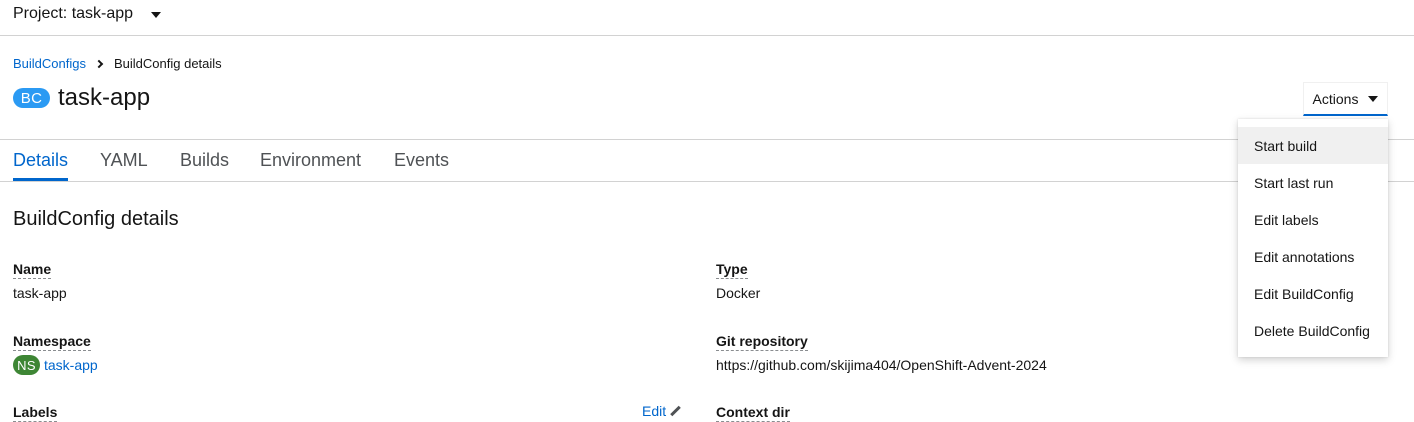  What do you see at coordinates (762, 342) in the screenshot?
I see `git-repository-label: Git repository` at bounding box center [762, 342].